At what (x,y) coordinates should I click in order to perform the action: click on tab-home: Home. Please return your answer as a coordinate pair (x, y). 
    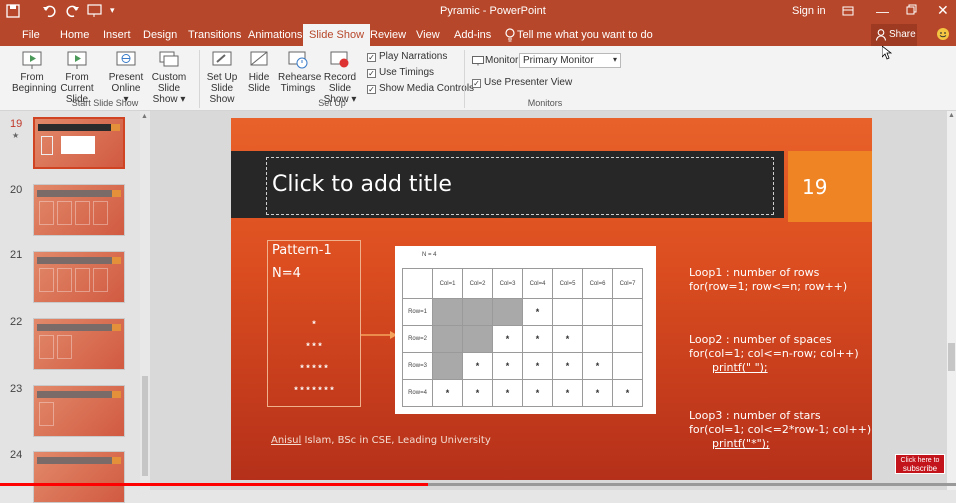
    Looking at the image, I should click on (74, 35).